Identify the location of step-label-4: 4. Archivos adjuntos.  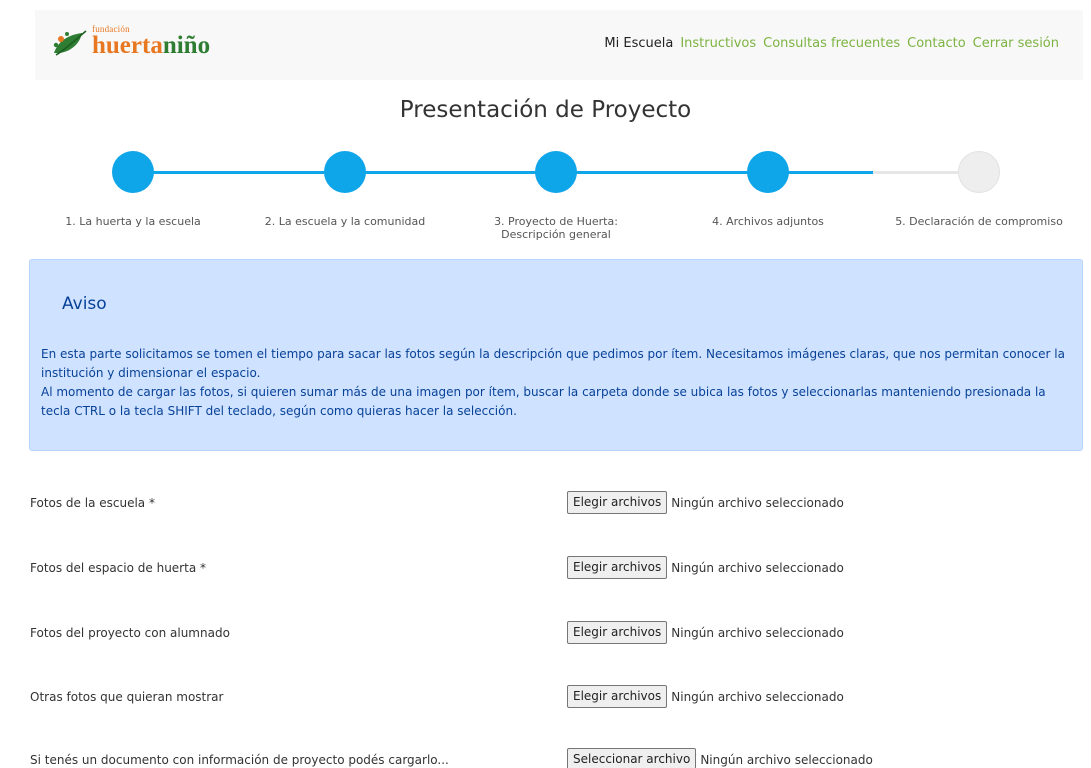
(768, 221).